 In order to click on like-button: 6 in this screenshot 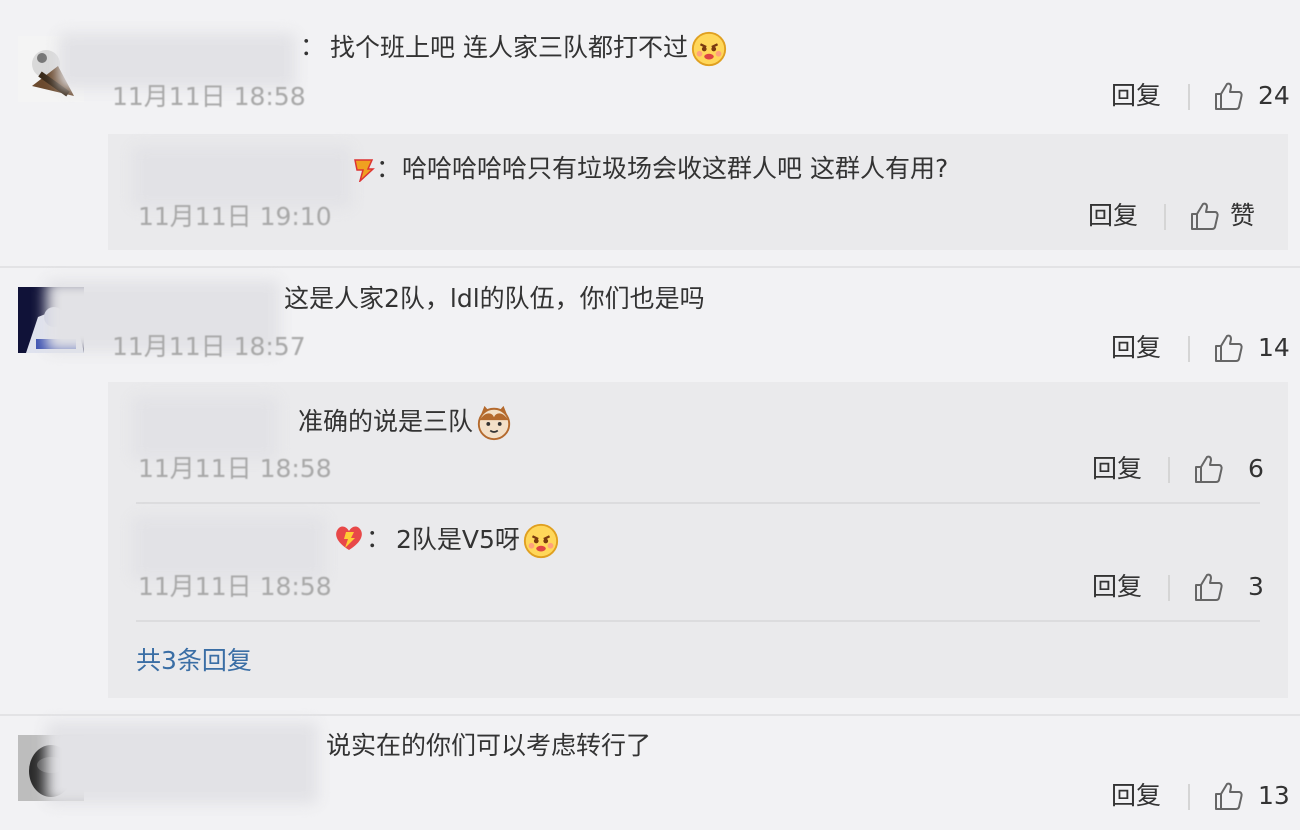, I will do `click(1228, 469)`.